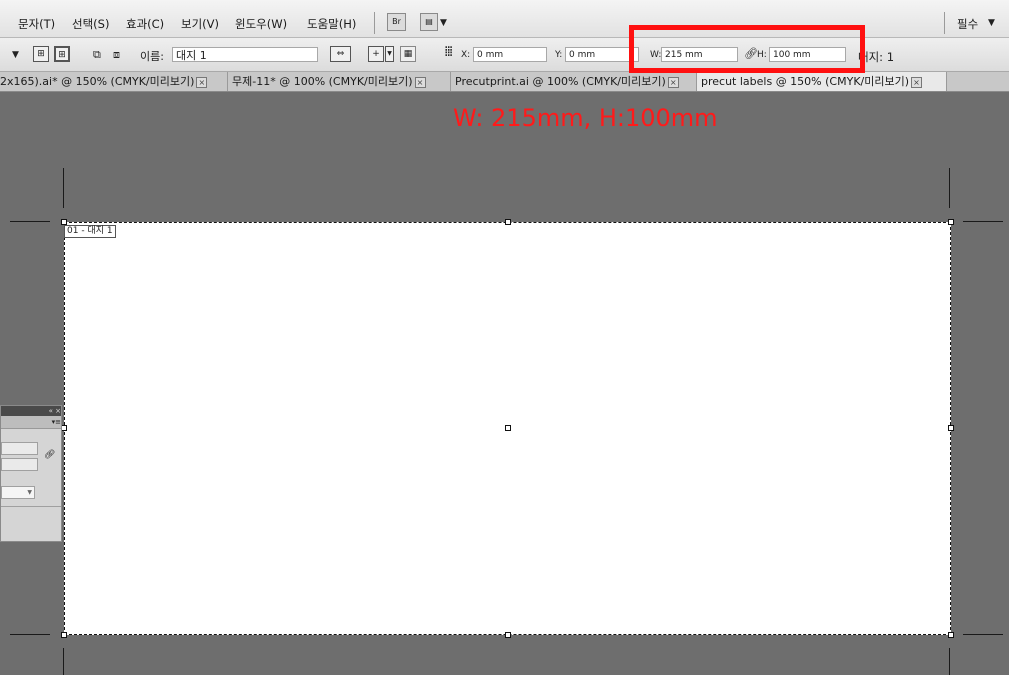  What do you see at coordinates (51, 411) in the screenshot?
I see `collapse-icon: «` at bounding box center [51, 411].